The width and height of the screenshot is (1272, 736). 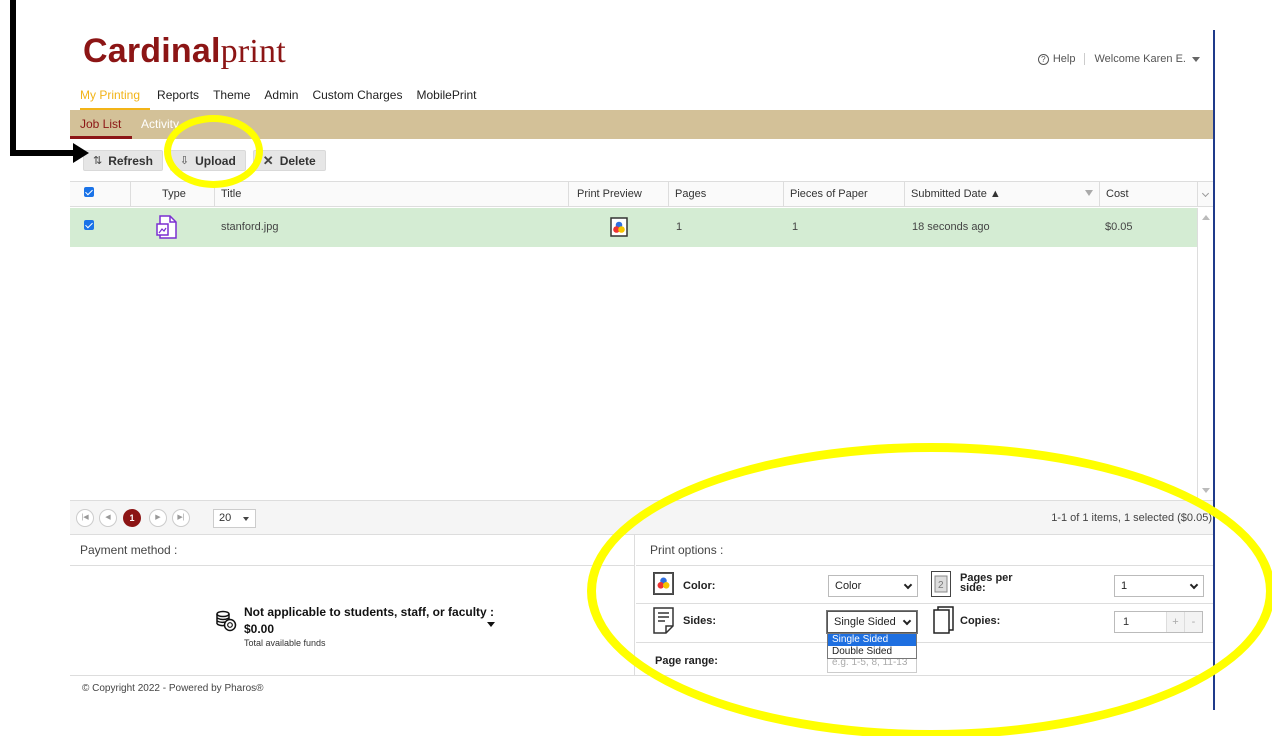 What do you see at coordinates (360, 99) in the screenshot?
I see `nav-custom-charges: Custom Charges` at bounding box center [360, 99].